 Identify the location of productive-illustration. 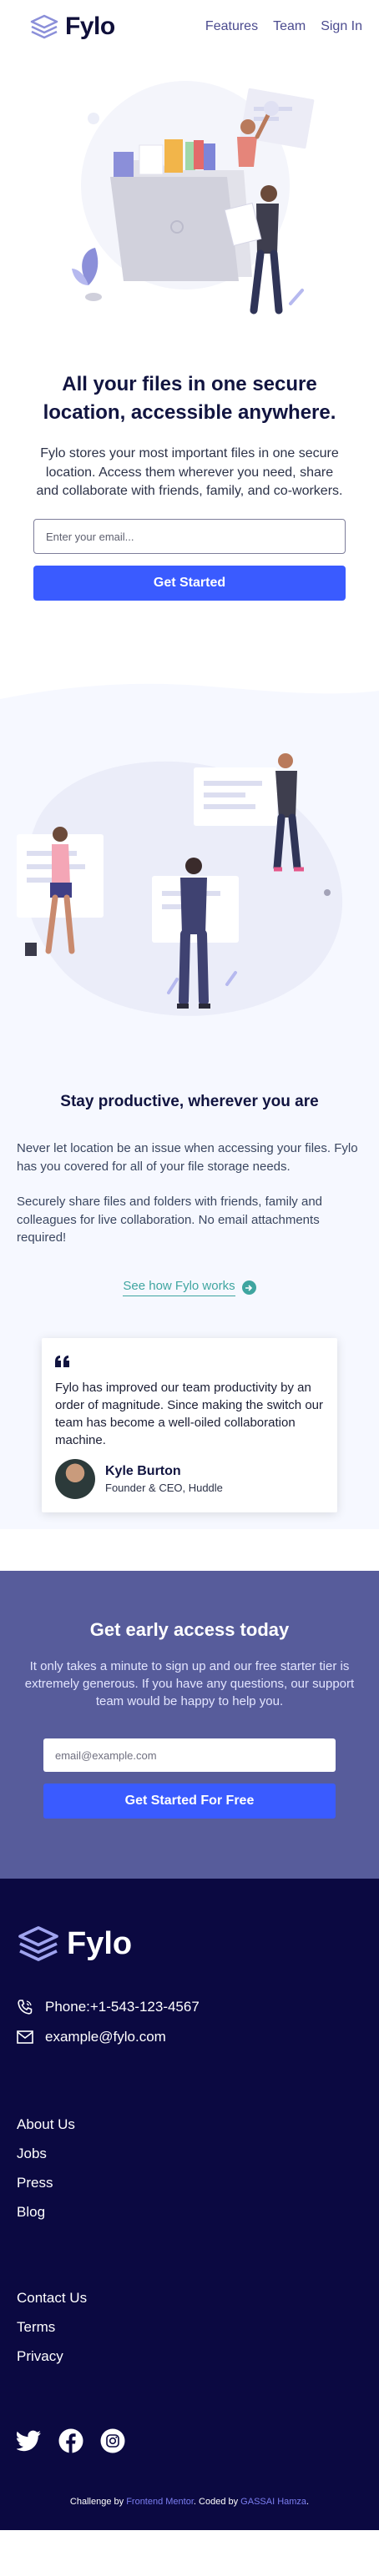
(189, 876).